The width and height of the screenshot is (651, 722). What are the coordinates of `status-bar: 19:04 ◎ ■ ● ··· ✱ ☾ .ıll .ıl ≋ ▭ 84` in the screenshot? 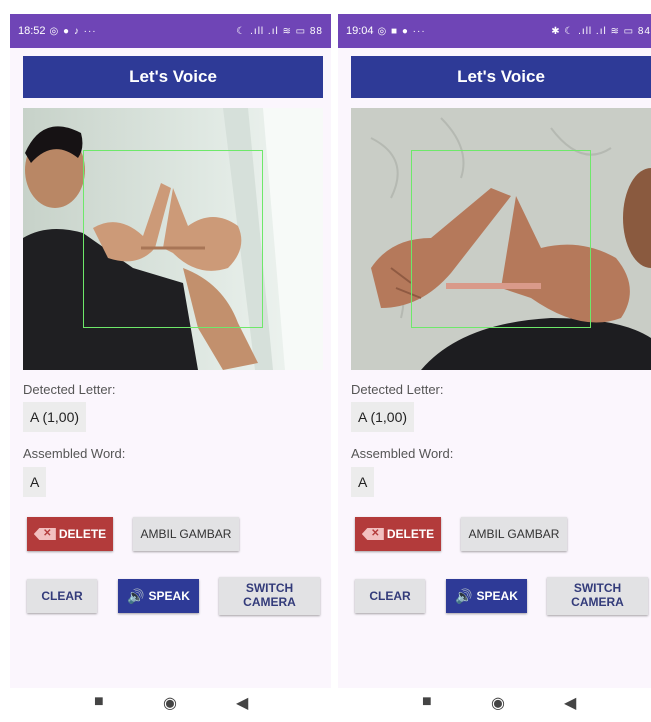 It's located at (494, 31).